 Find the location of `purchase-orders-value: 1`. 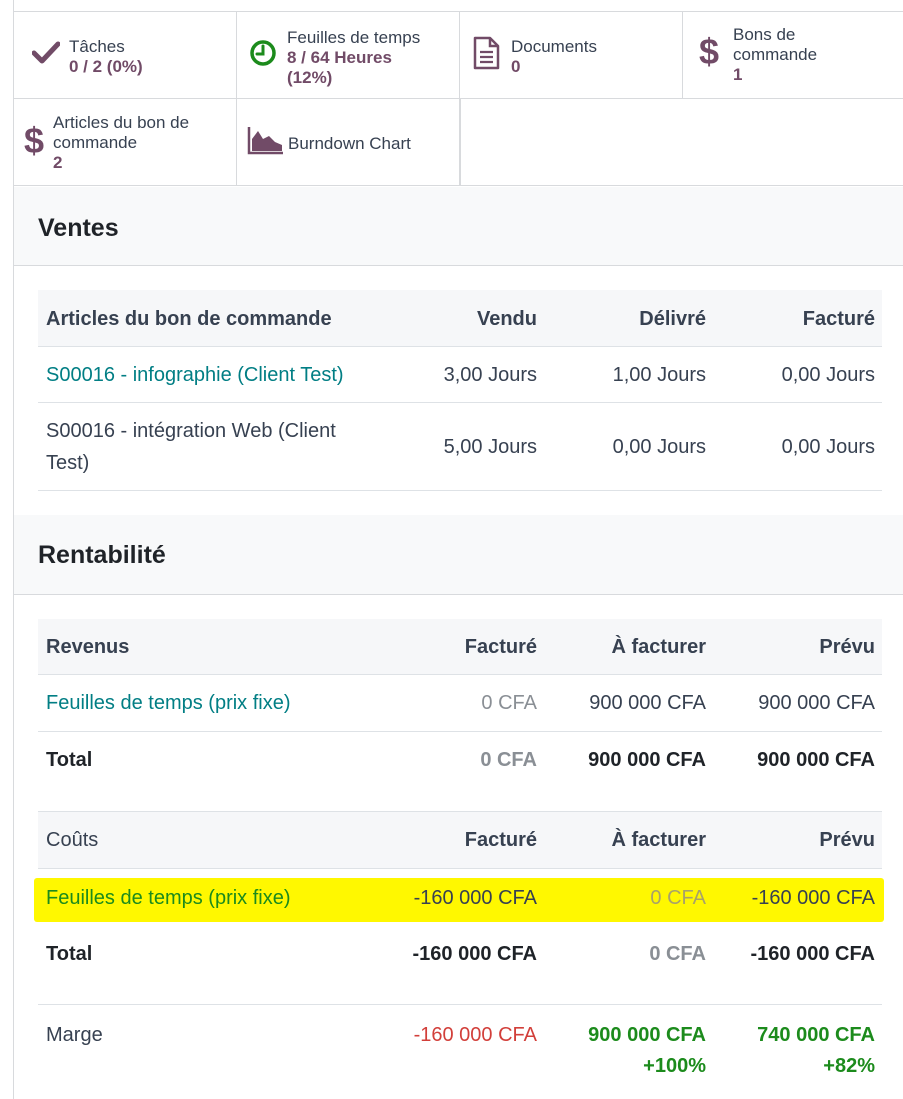

purchase-orders-value: 1 is located at coordinates (738, 74).